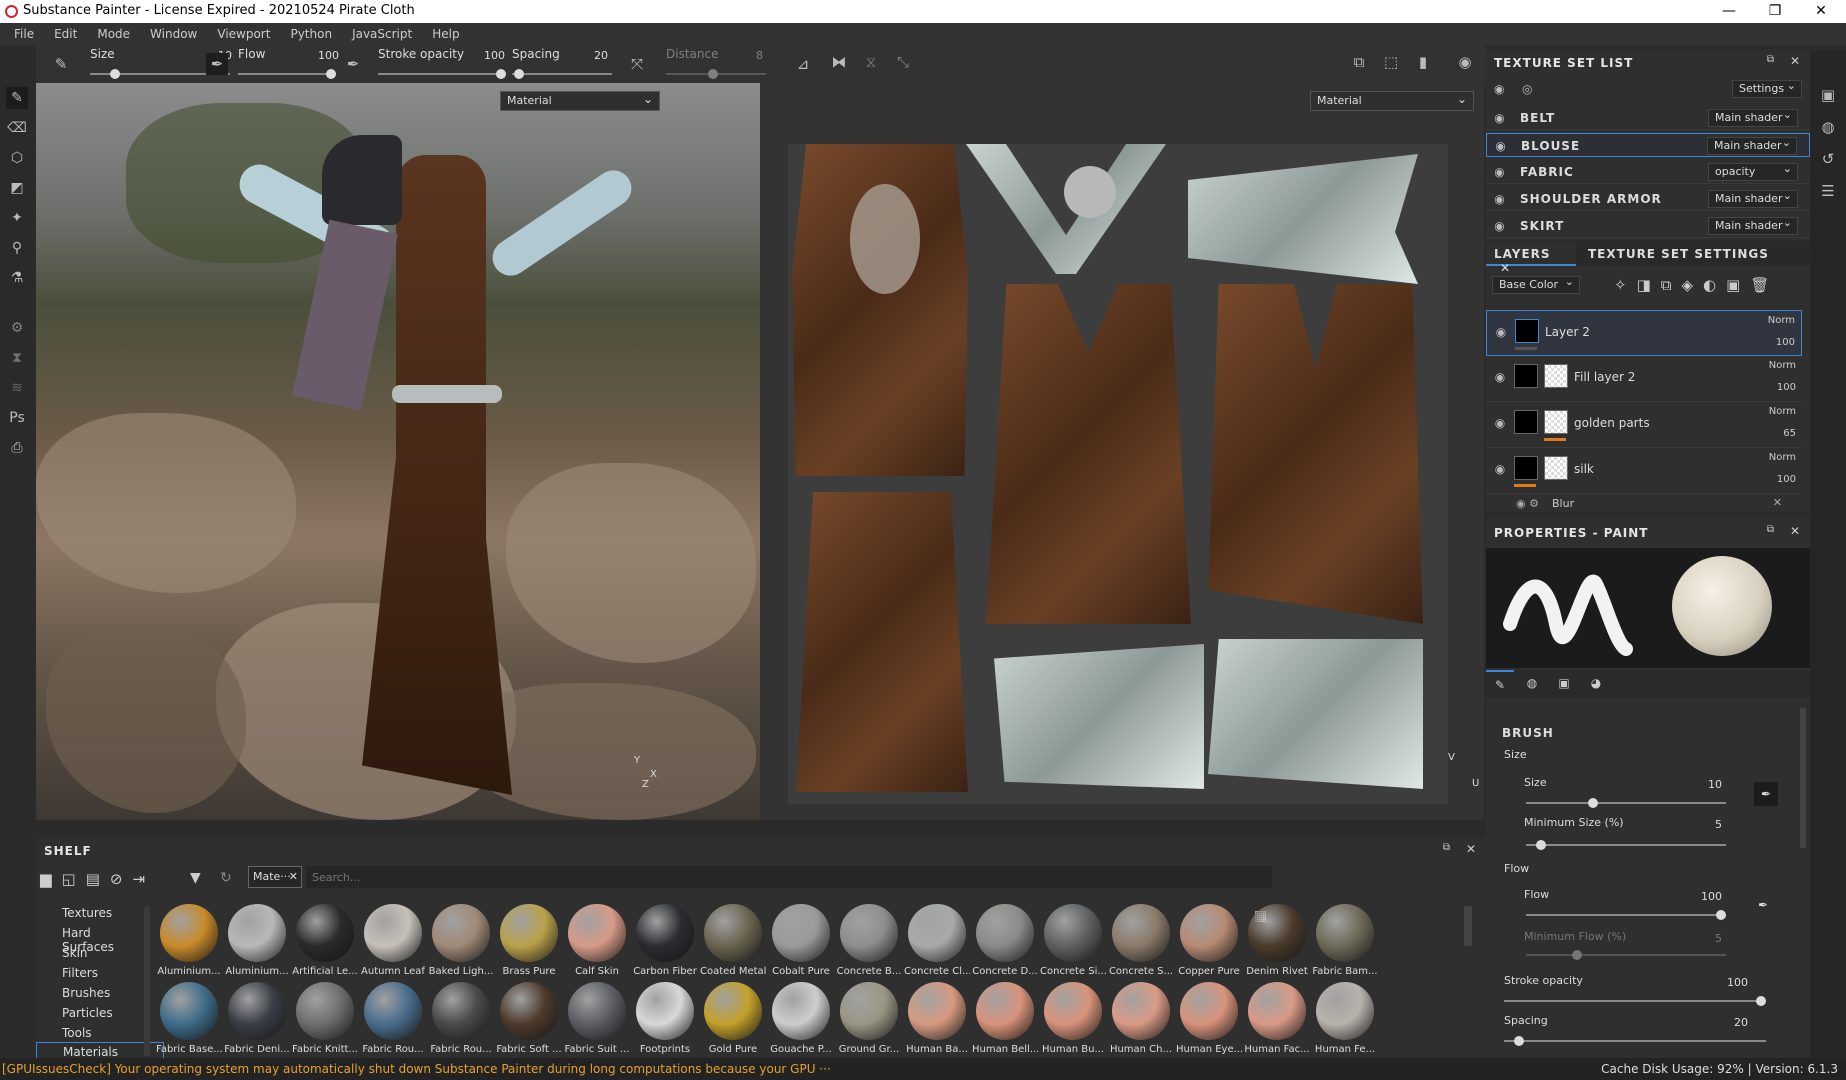  I want to click on bake-icon: ⚙, so click(17, 328).